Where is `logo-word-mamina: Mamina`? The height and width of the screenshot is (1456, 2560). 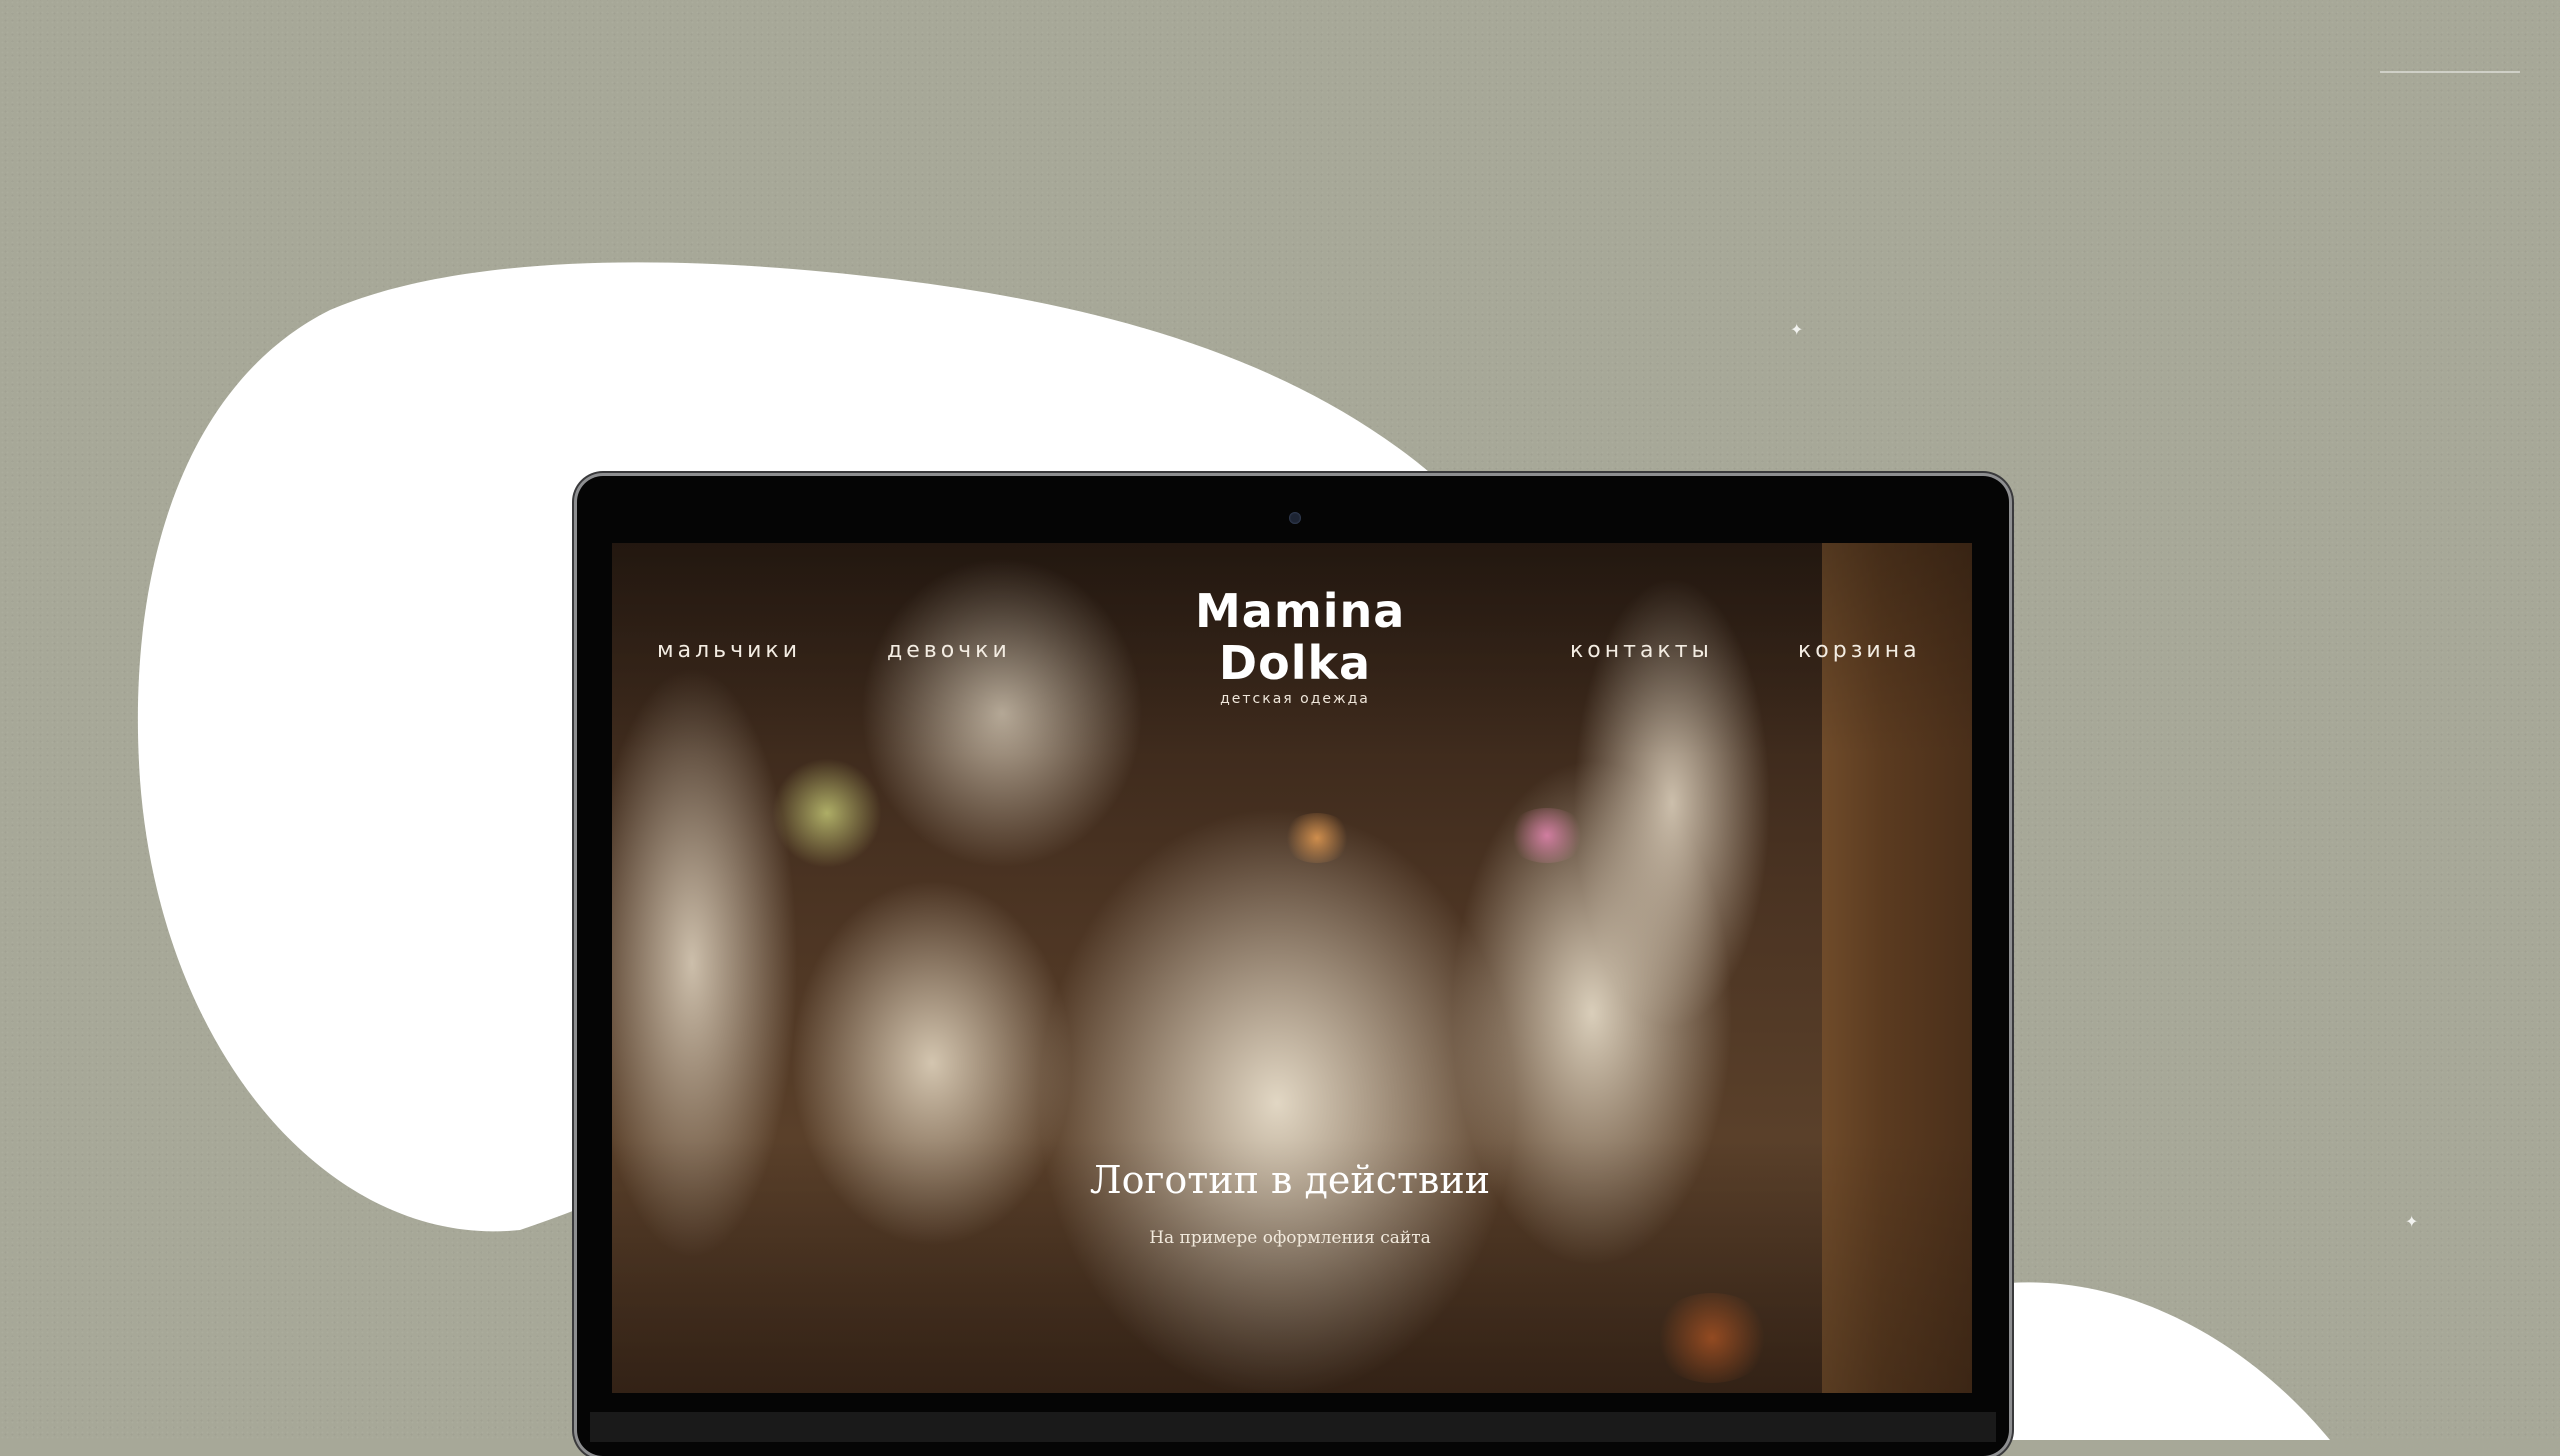 logo-word-mamina: Mamina is located at coordinates (1300, 611).